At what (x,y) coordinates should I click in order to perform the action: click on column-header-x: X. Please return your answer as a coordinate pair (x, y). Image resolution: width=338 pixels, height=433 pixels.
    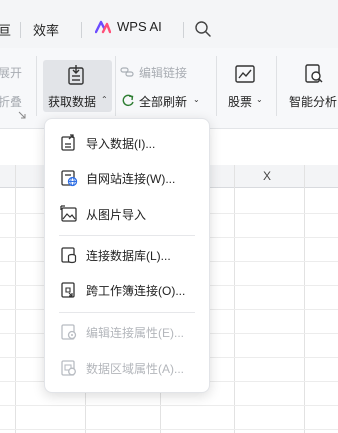
    Looking at the image, I should click on (267, 176).